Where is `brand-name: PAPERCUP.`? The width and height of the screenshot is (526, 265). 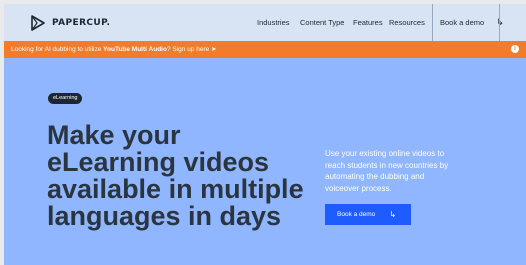 brand-name: PAPERCUP. is located at coordinates (81, 23).